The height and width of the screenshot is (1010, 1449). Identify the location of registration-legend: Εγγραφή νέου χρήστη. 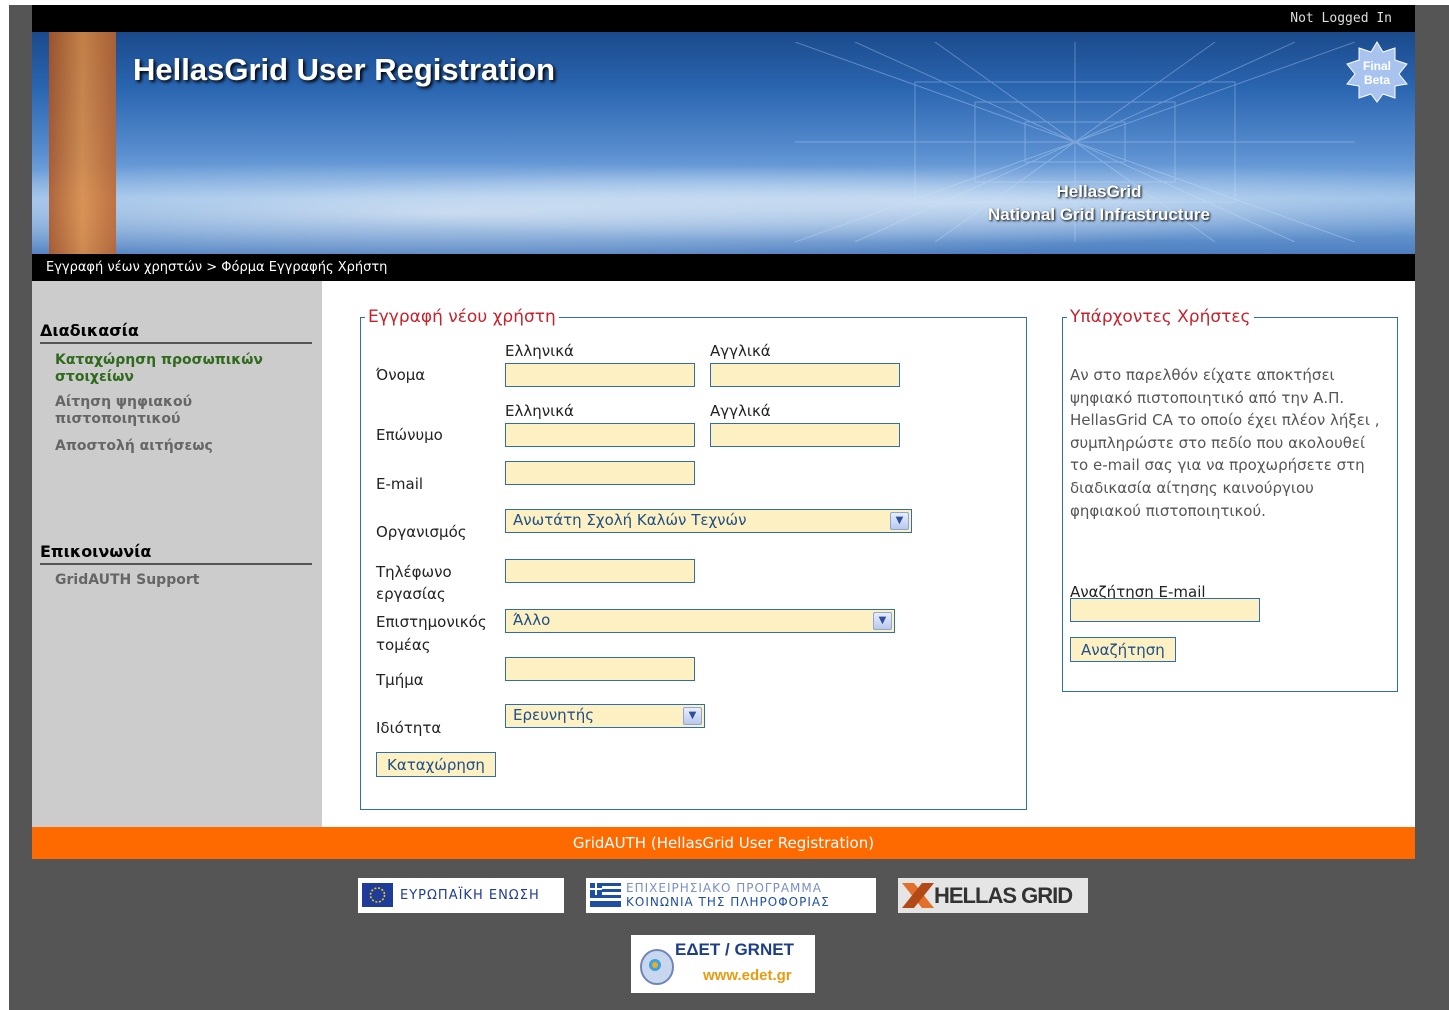
(462, 317).